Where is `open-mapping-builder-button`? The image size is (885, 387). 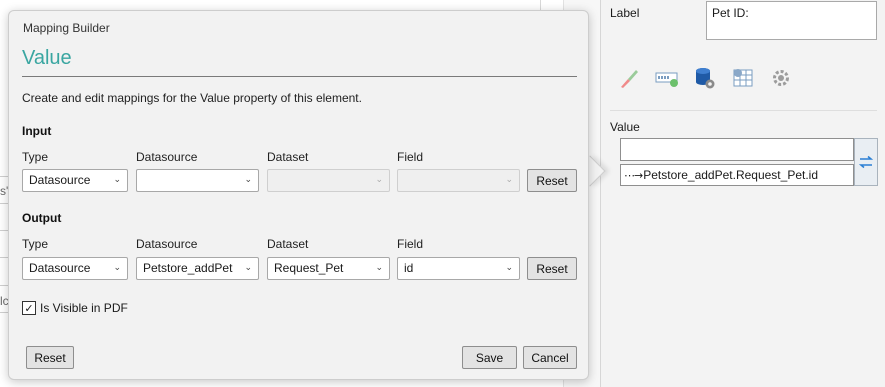
open-mapping-builder-button is located at coordinates (866, 162).